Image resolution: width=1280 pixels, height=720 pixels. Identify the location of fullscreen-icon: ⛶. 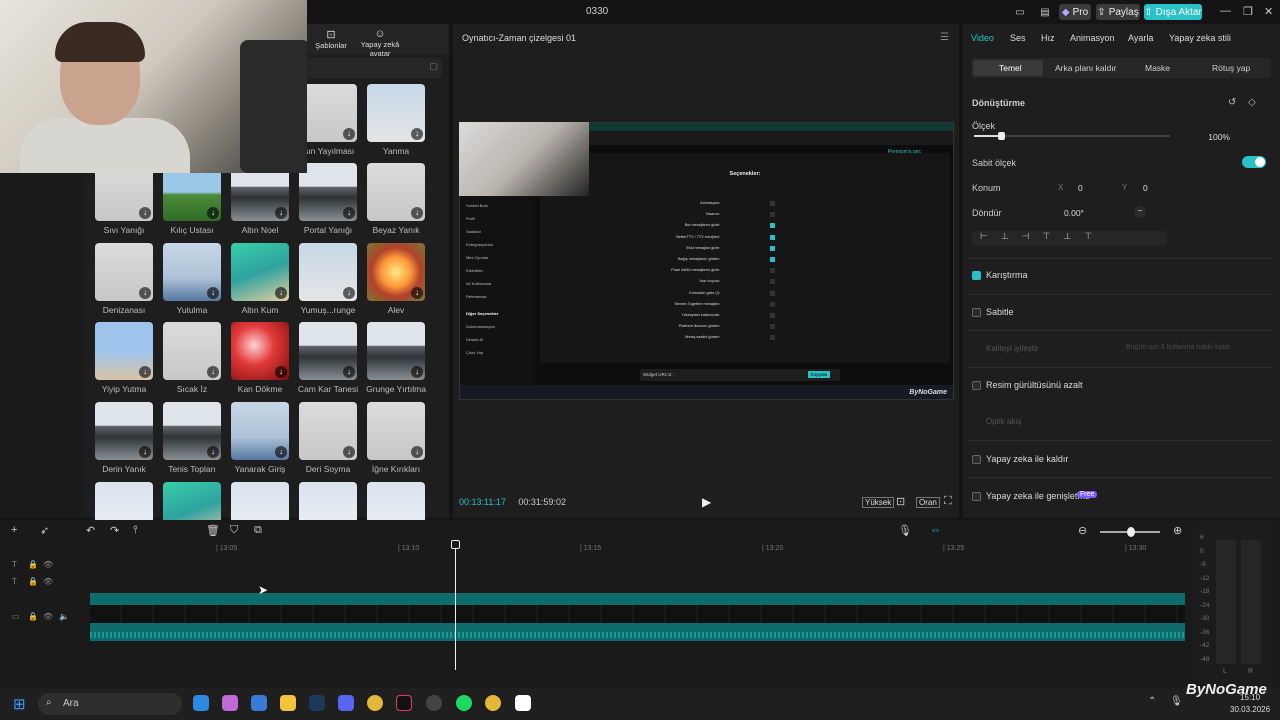
(948, 501).